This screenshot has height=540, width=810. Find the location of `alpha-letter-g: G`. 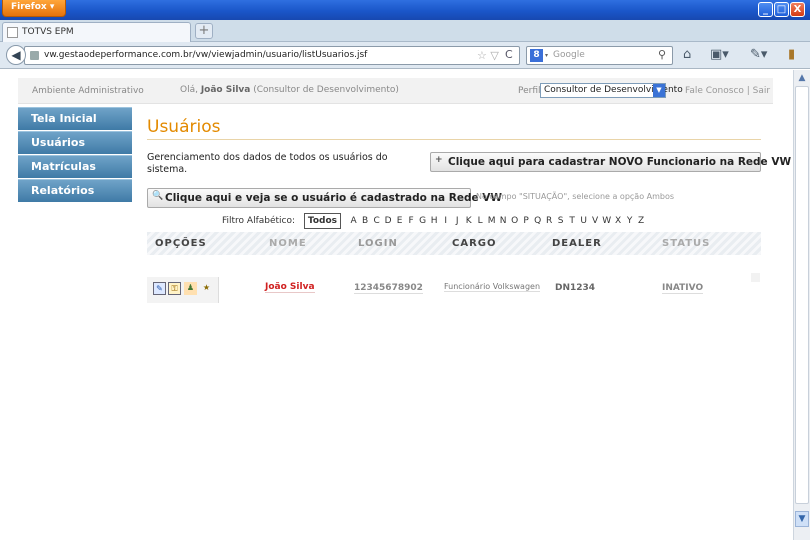

alpha-letter-g: G is located at coordinates (423, 221).